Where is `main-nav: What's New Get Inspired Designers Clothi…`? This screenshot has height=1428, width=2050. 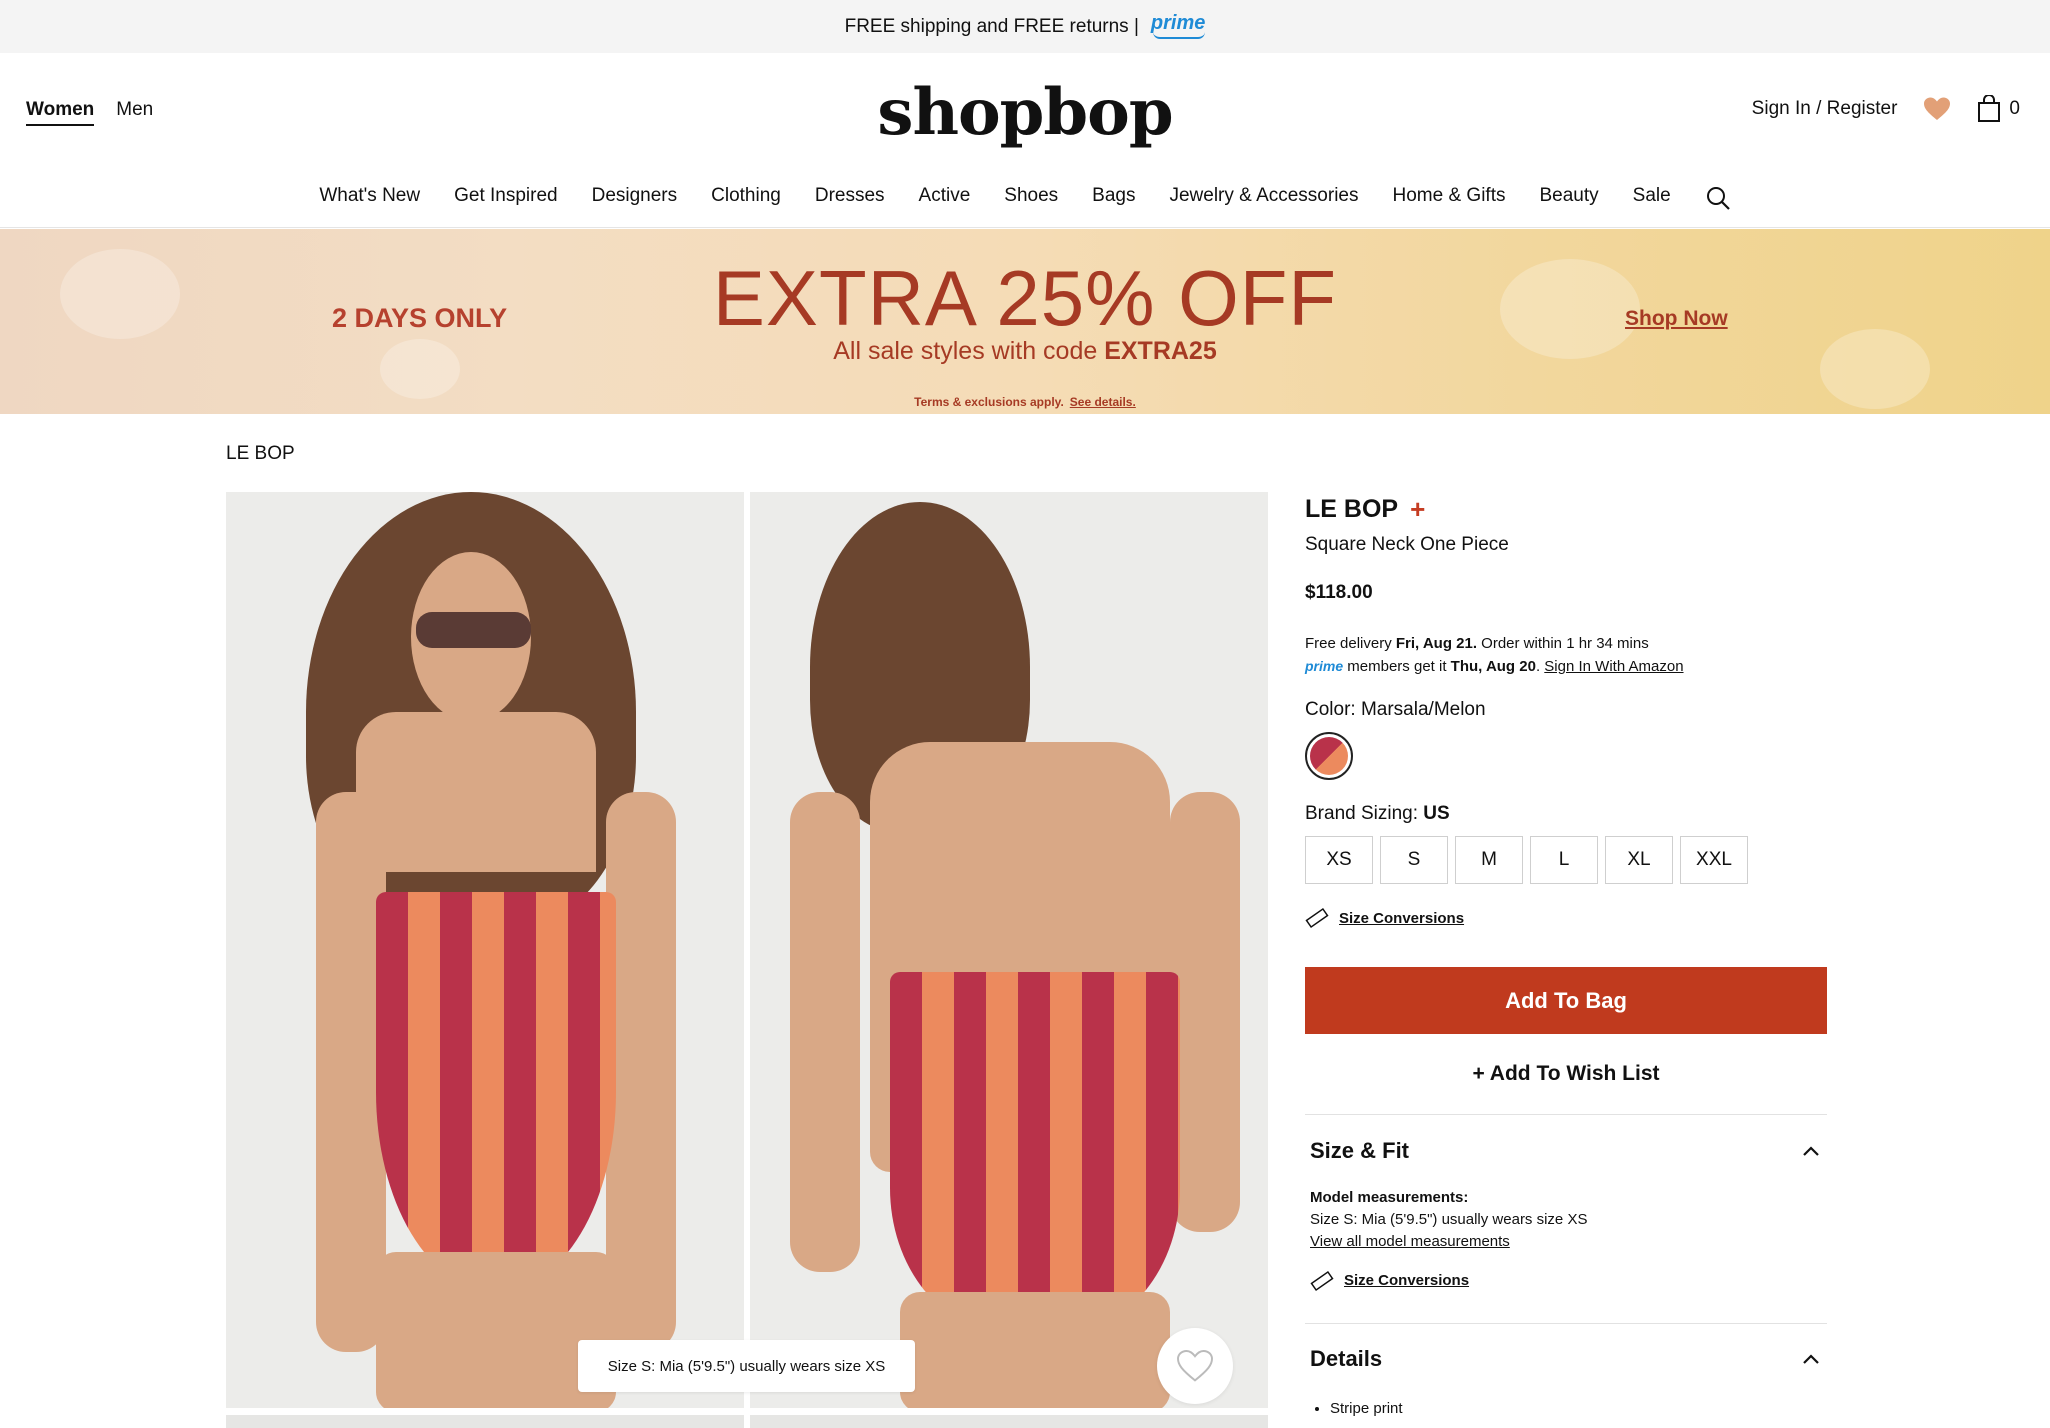
main-nav: What's New Get Inspired Designers Clothi… is located at coordinates (1025, 198).